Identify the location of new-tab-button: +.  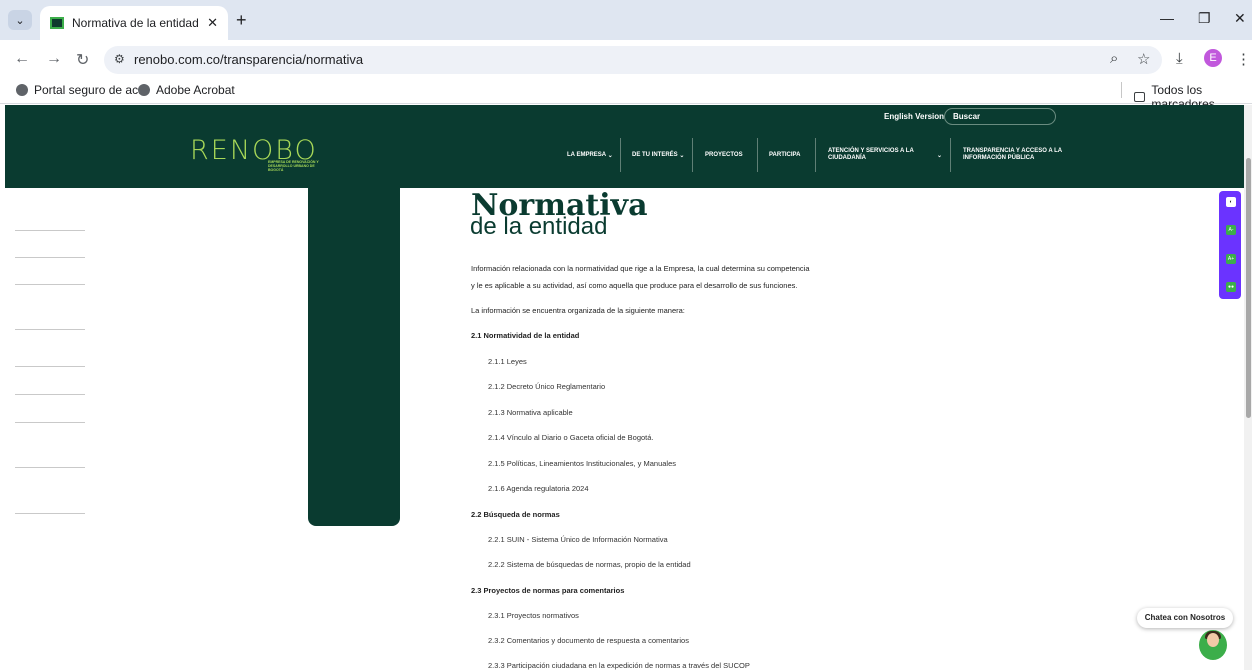
(241, 20).